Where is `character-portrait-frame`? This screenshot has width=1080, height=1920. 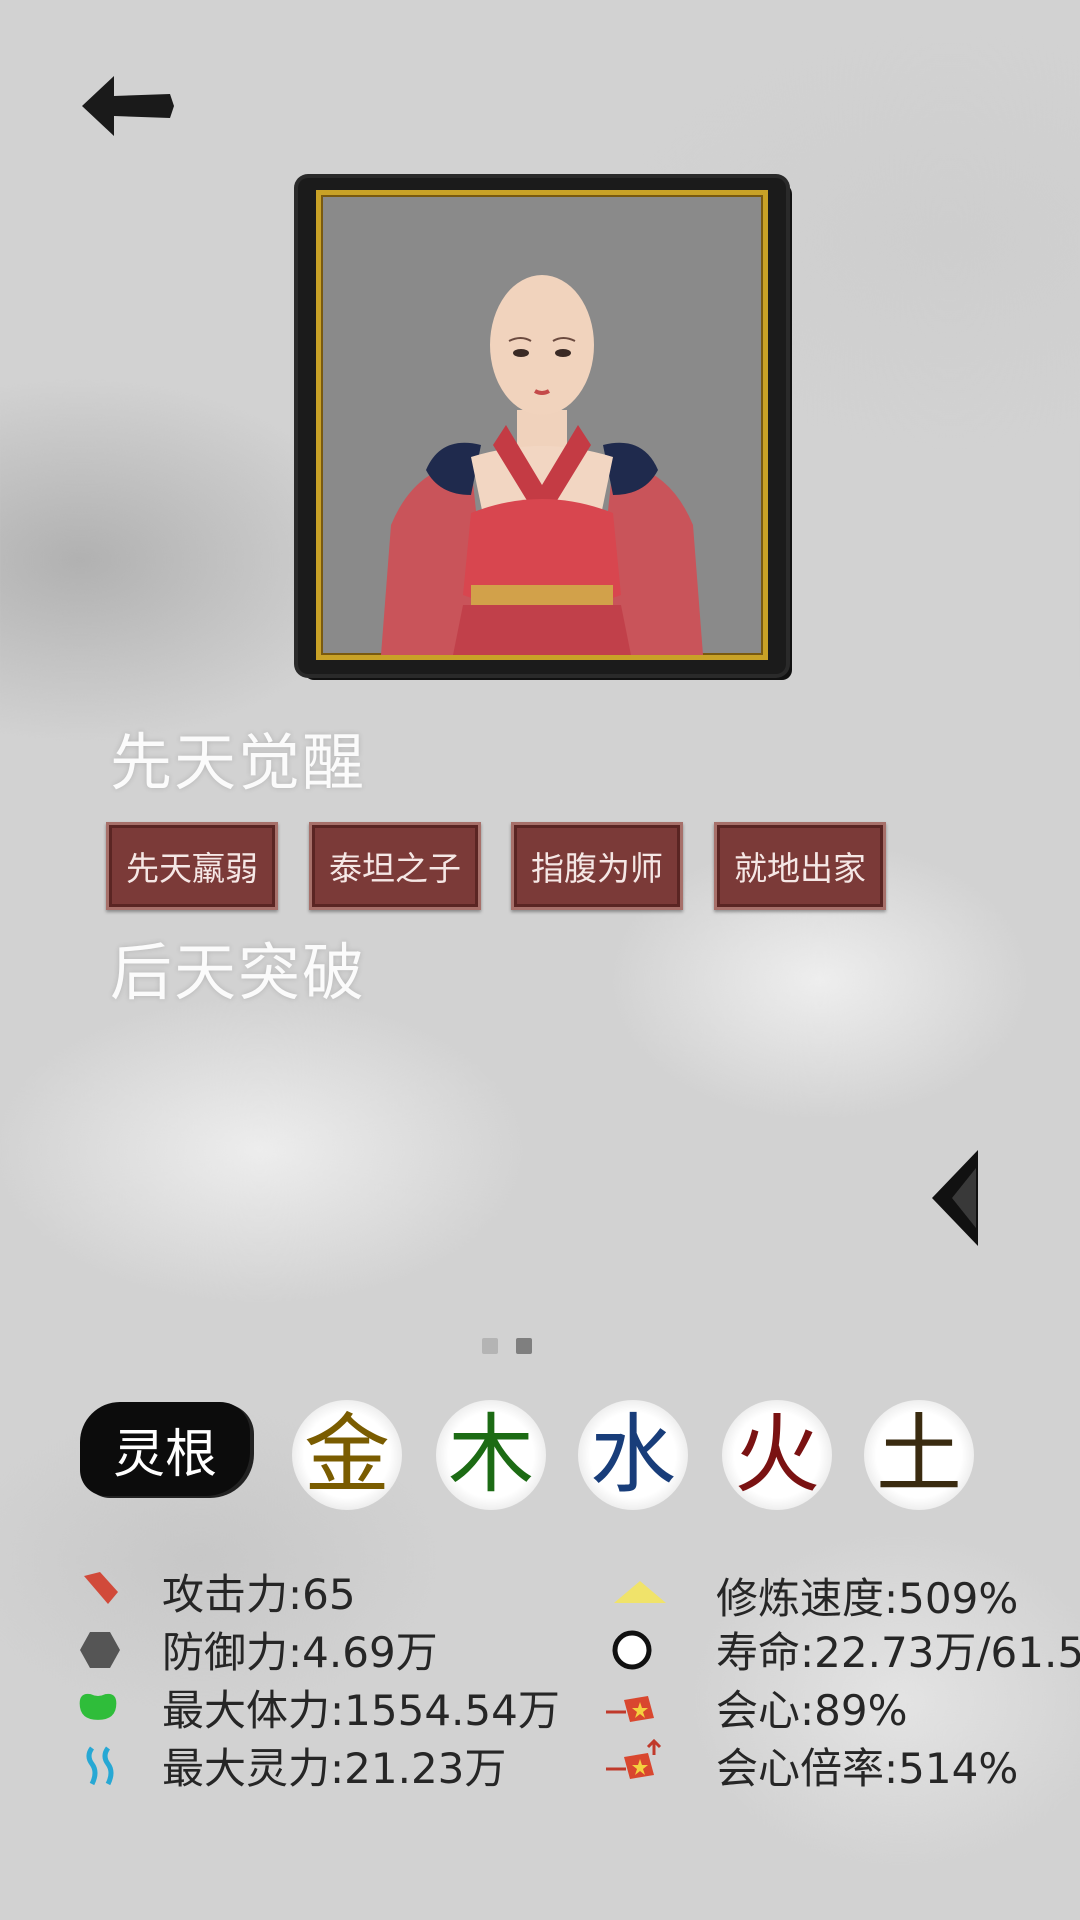 character-portrait-frame is located at coordinates (542, 426).